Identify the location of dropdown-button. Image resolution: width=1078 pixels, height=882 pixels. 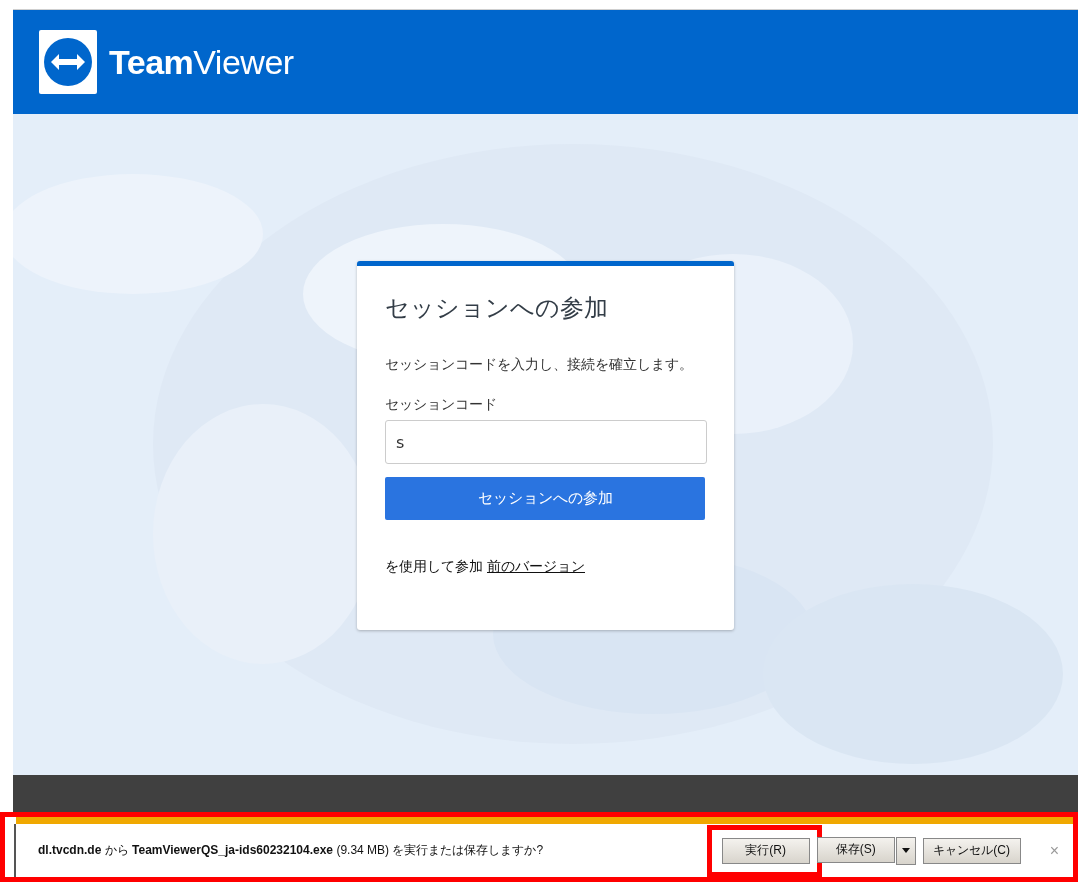
(905, 850).